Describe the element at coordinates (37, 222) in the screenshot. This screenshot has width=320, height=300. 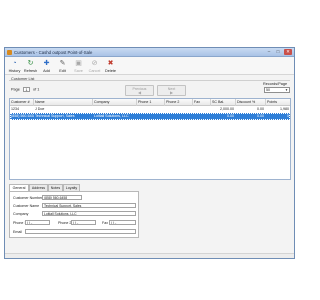
I see `phone1-field: ( ) -` at that location.